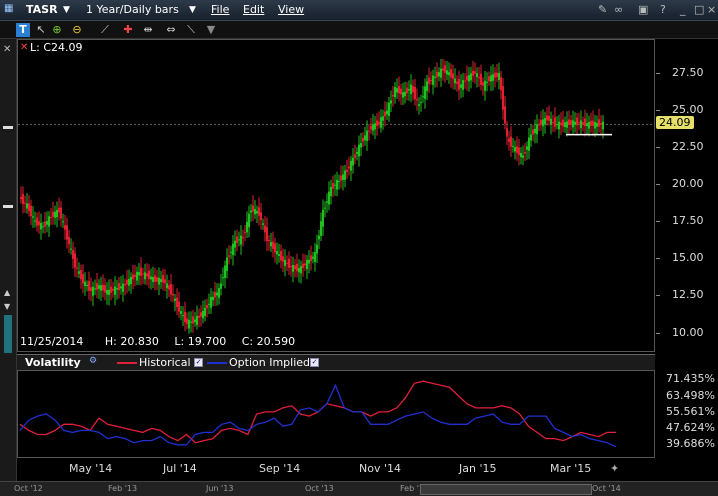 The height and width of the screenshot is (496, 718). I want to click on indicator-bars, so click(8, 334).